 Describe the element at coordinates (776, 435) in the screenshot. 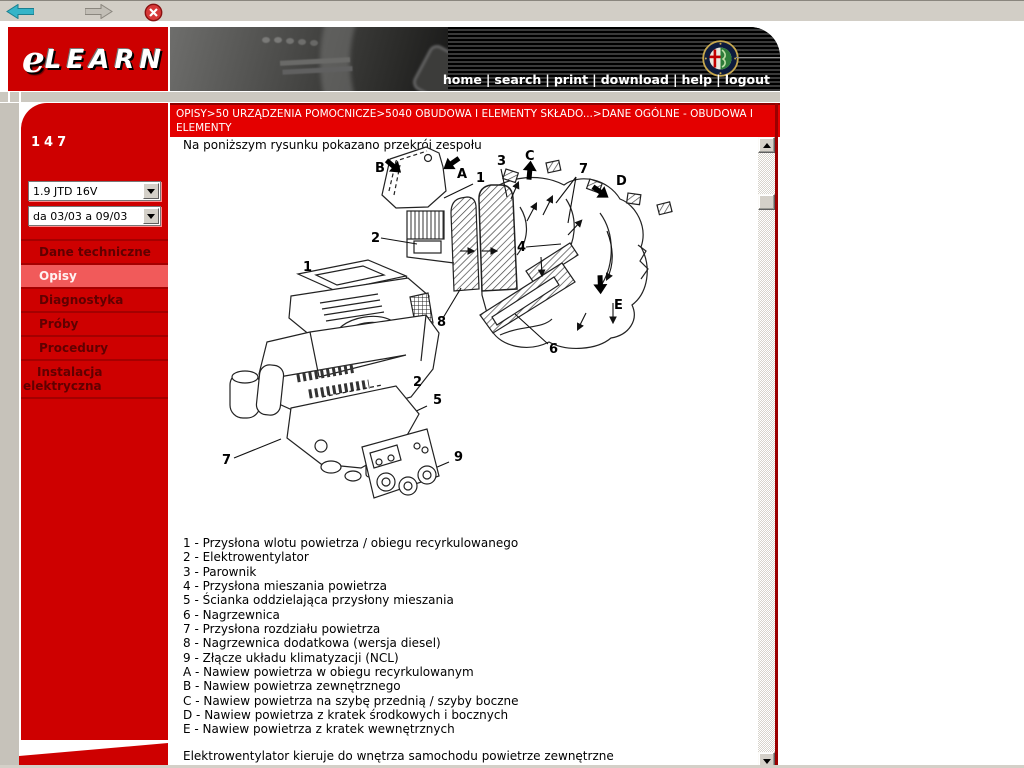

I see `window-right-border` at that location.